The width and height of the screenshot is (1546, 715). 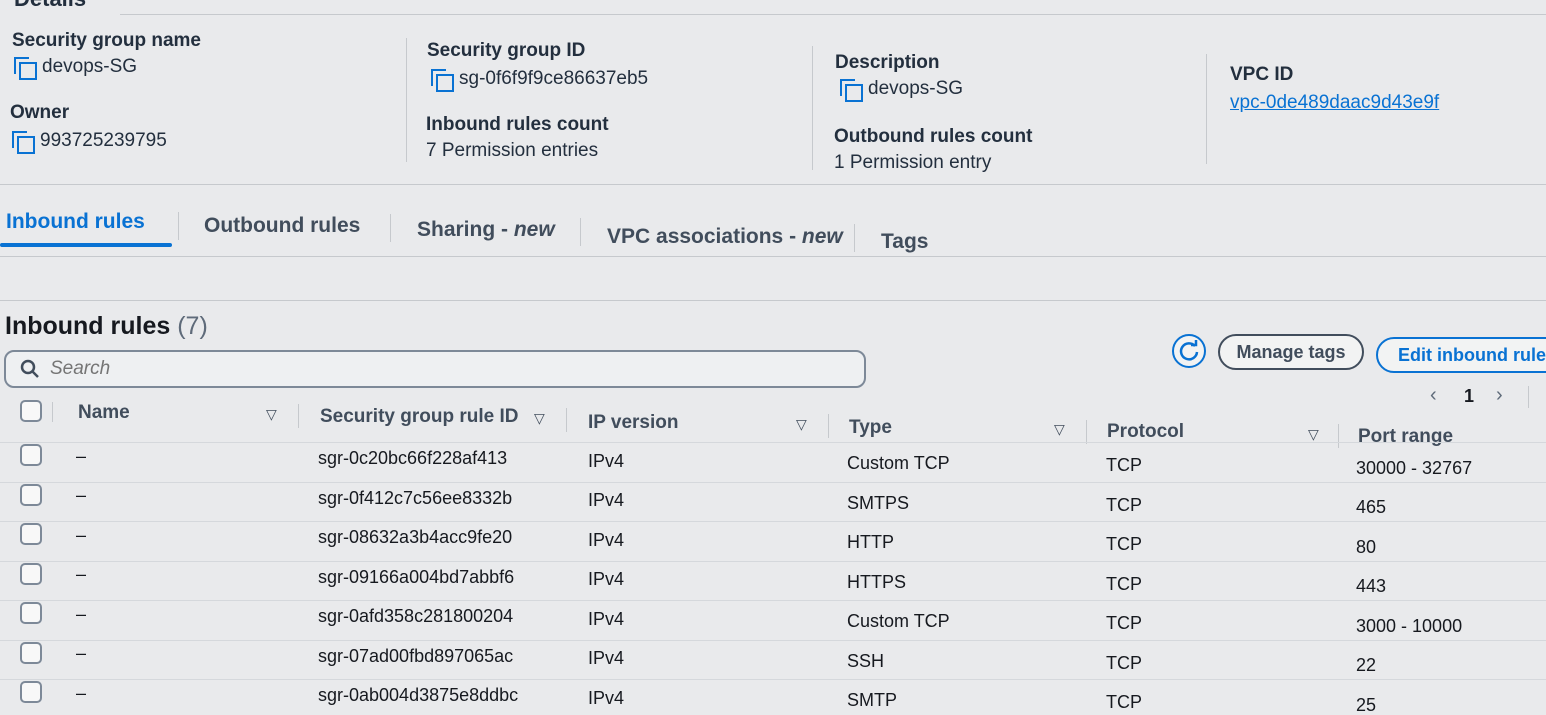 I want to click on chevron-right-icon: ›, so click(x=1499, y=395).